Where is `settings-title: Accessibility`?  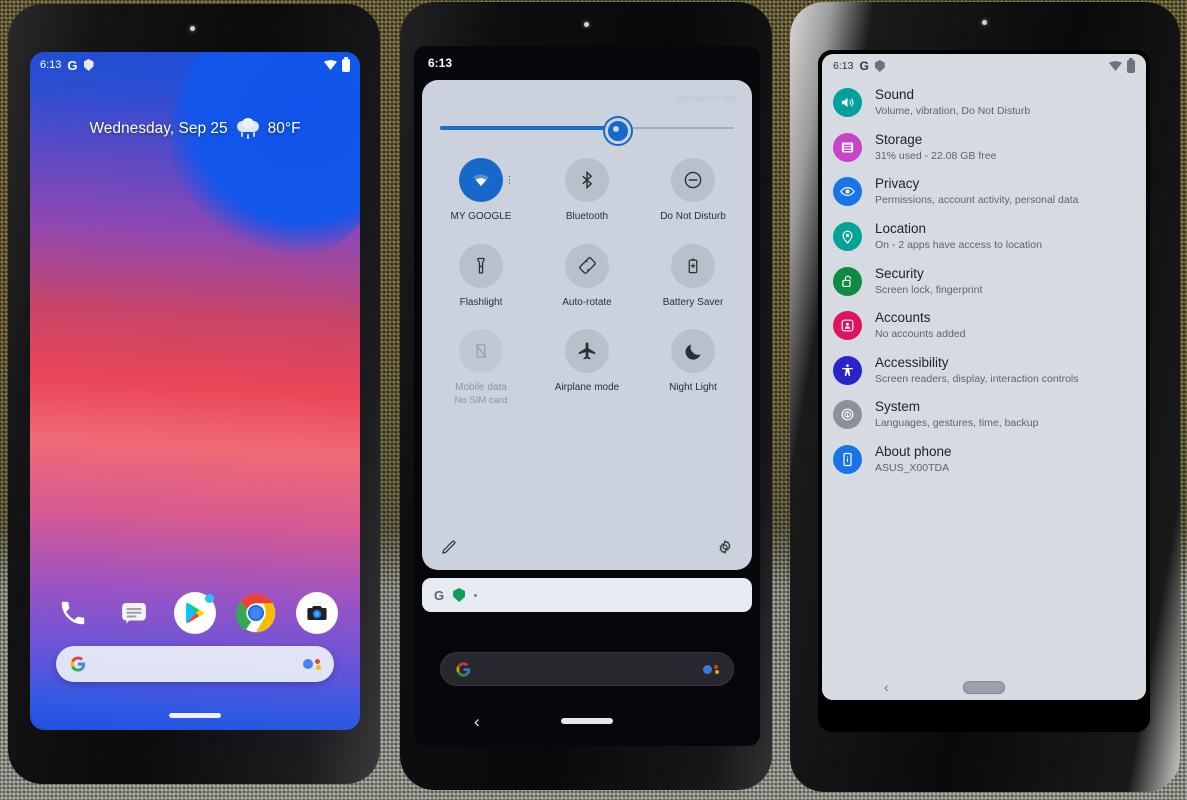 settings-title: Accessibility is located at coordinates (912, 362).